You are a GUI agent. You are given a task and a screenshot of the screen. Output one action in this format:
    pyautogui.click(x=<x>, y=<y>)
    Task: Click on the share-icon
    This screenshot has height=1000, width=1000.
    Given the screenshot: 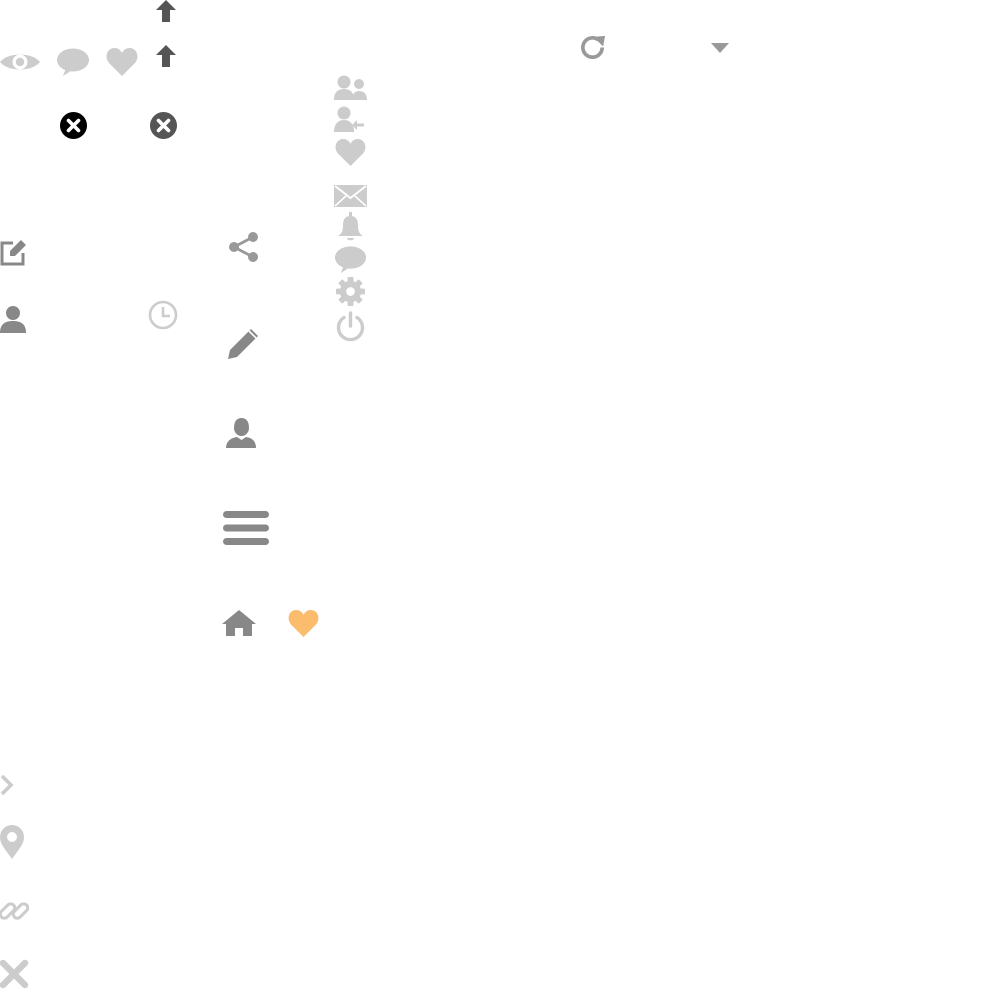 What is the action you would take?
    pyautogui.click(x=244, y=247)
    